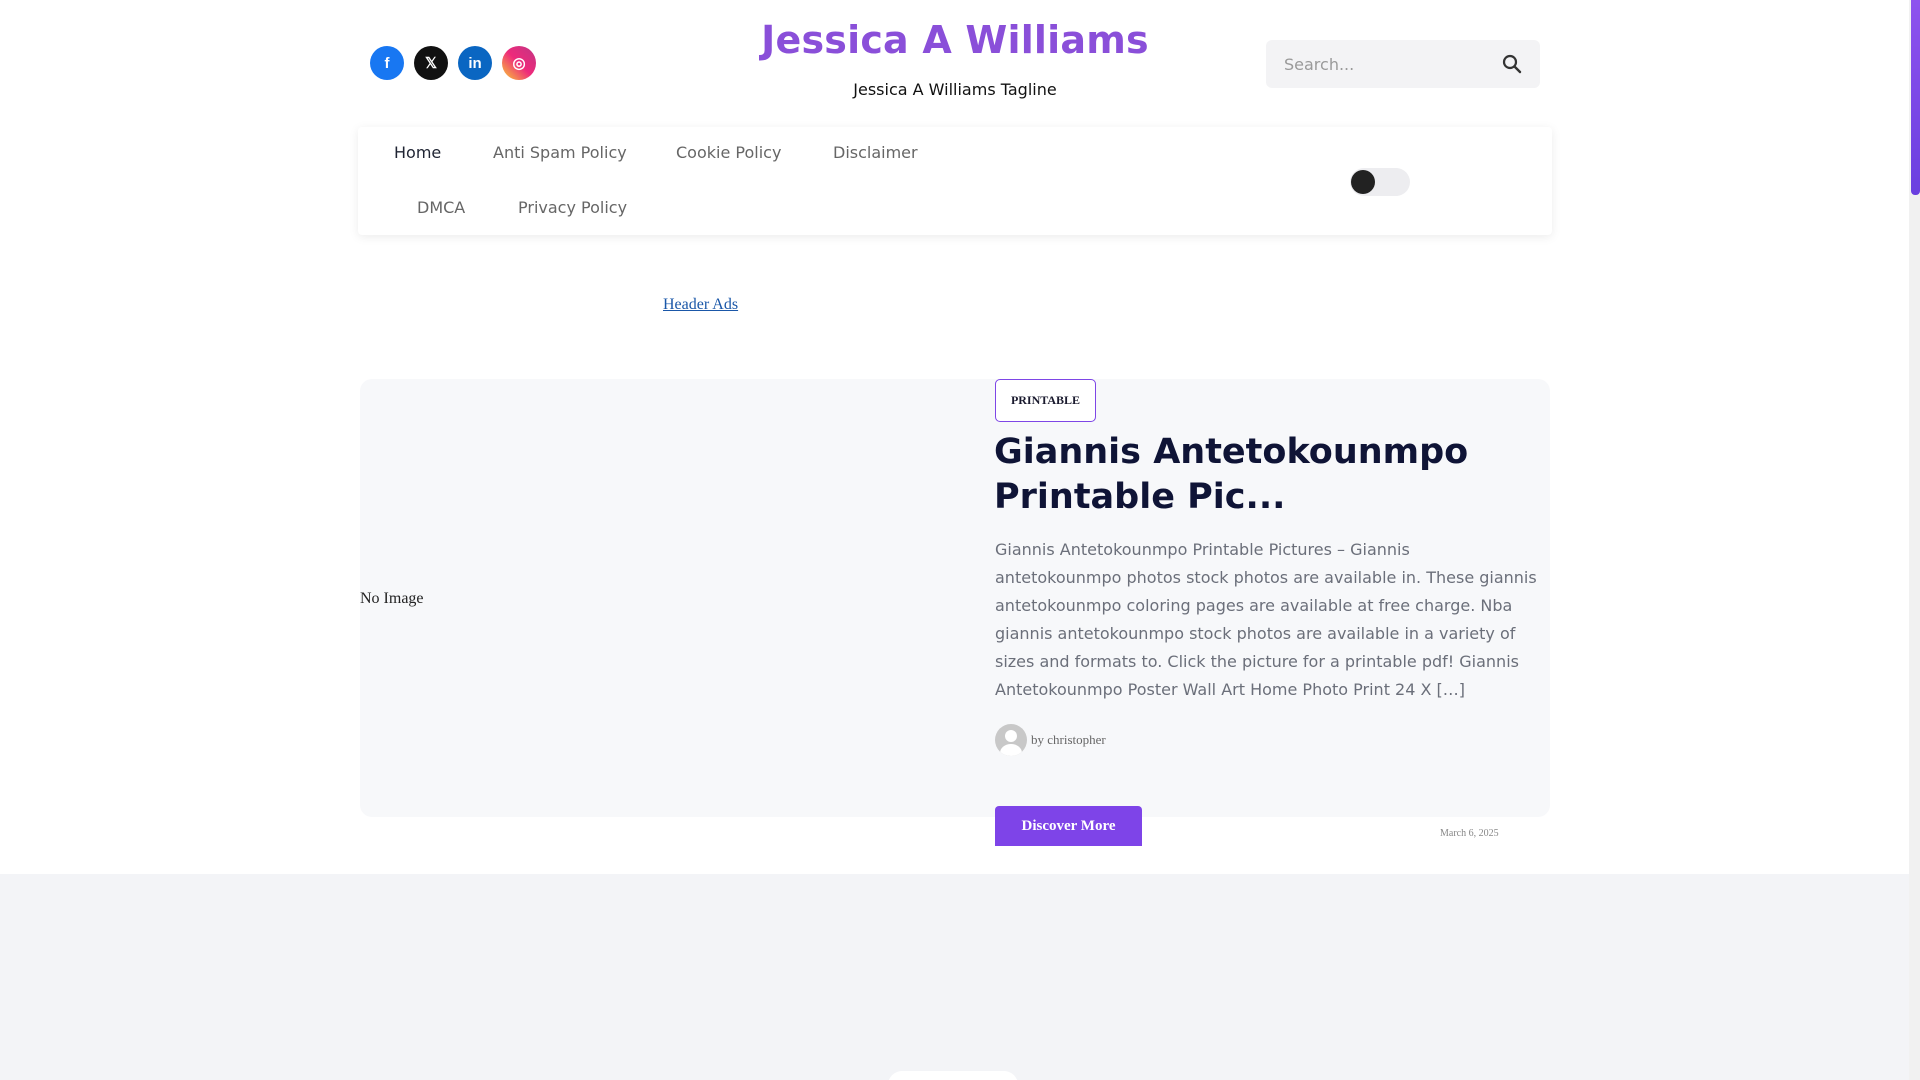 The image size is (1920, 1080). What do you see at coordinates (1393, 64) in the screenshot?
I see `search-input` at bounding box center [1393, 64].